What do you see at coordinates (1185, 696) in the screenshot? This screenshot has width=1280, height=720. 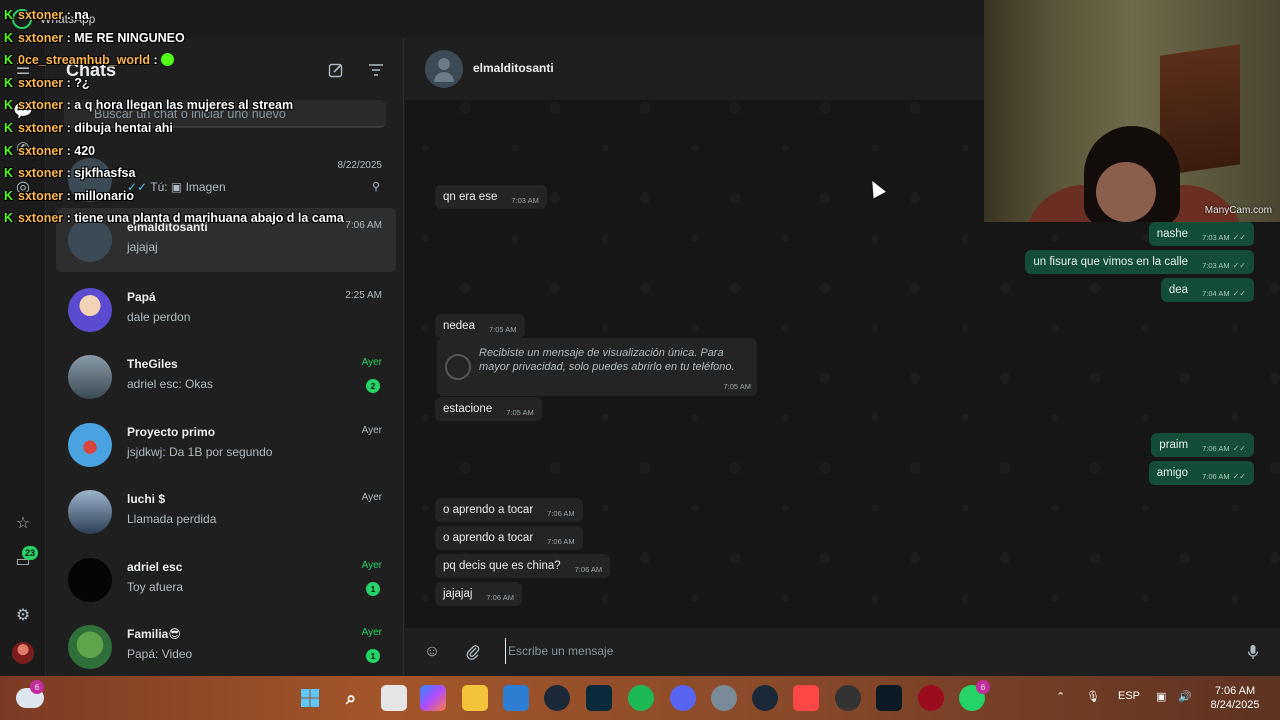 I see `volume-icon: 🔊` at bounding box center [1185, 696].